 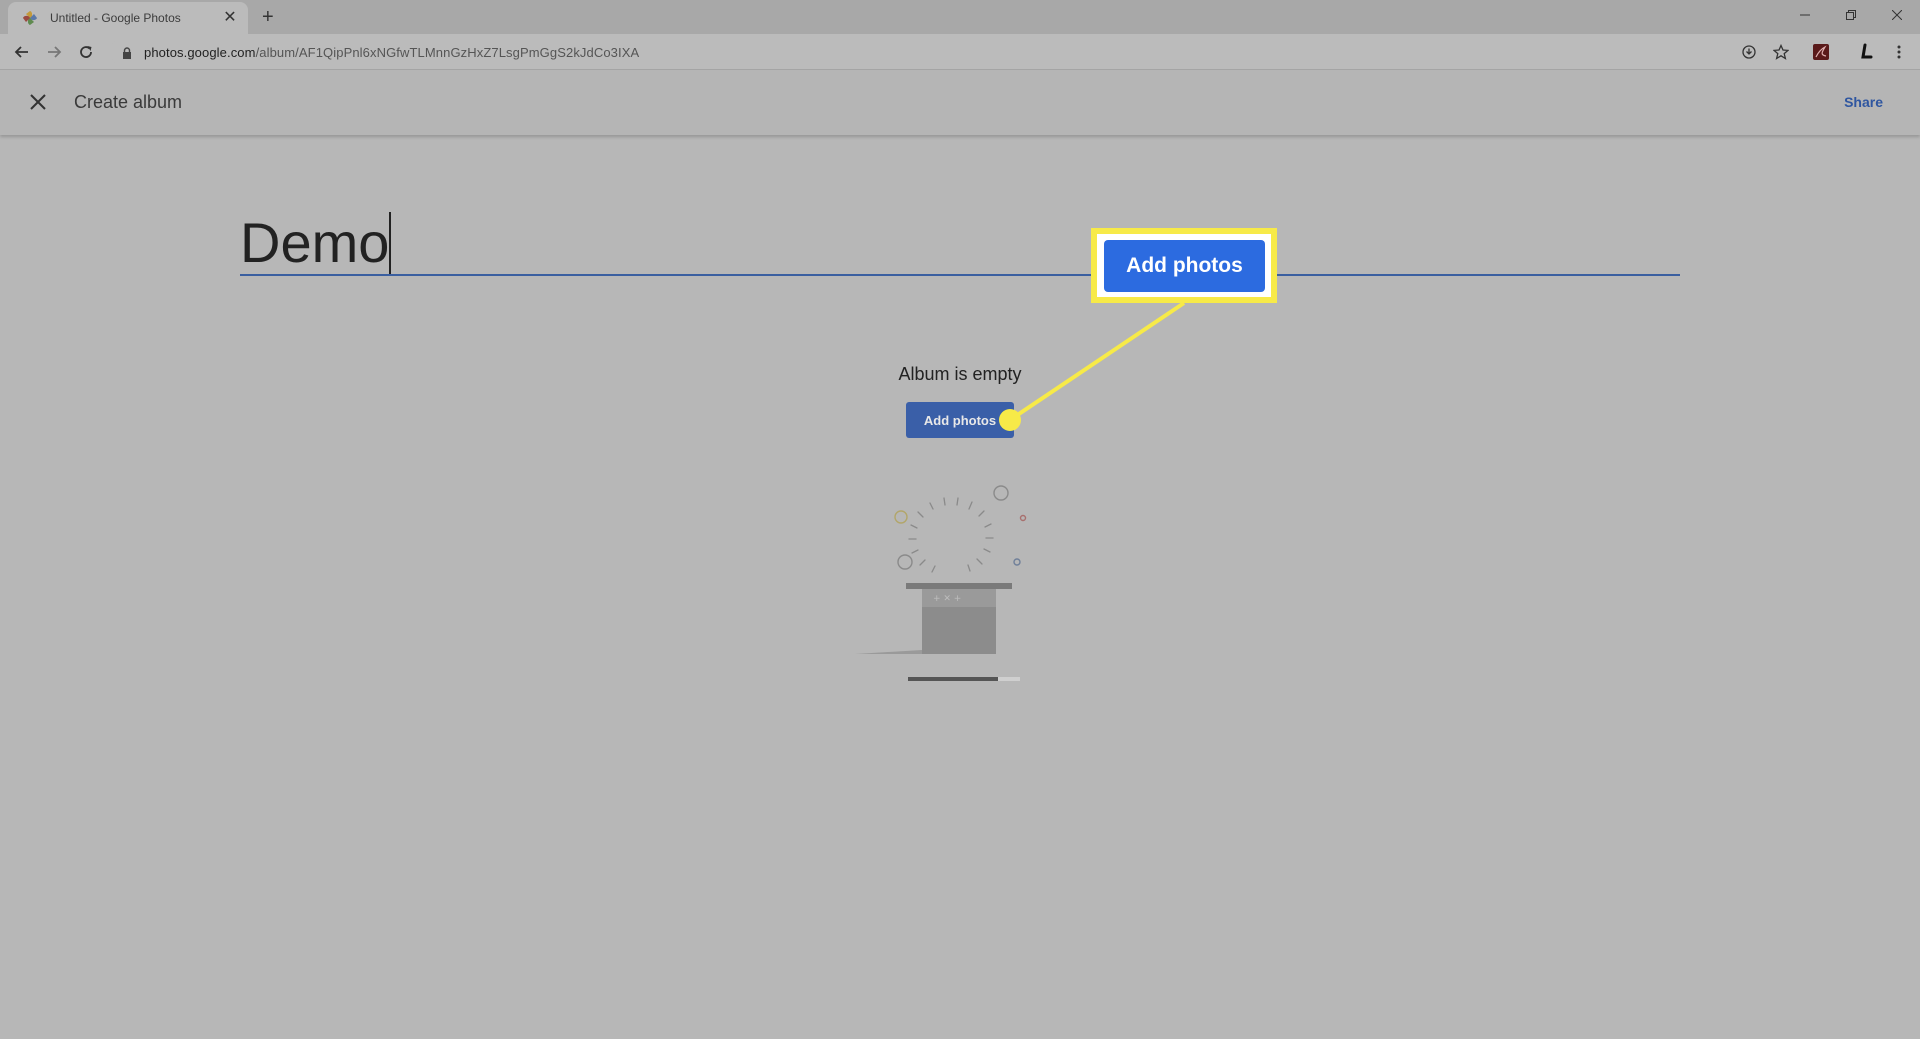 What do you see at coordinates (115, 18) in the screenshot?
I see `tab-title: Untitled - Google Photos` at bounding box center [115, 18].